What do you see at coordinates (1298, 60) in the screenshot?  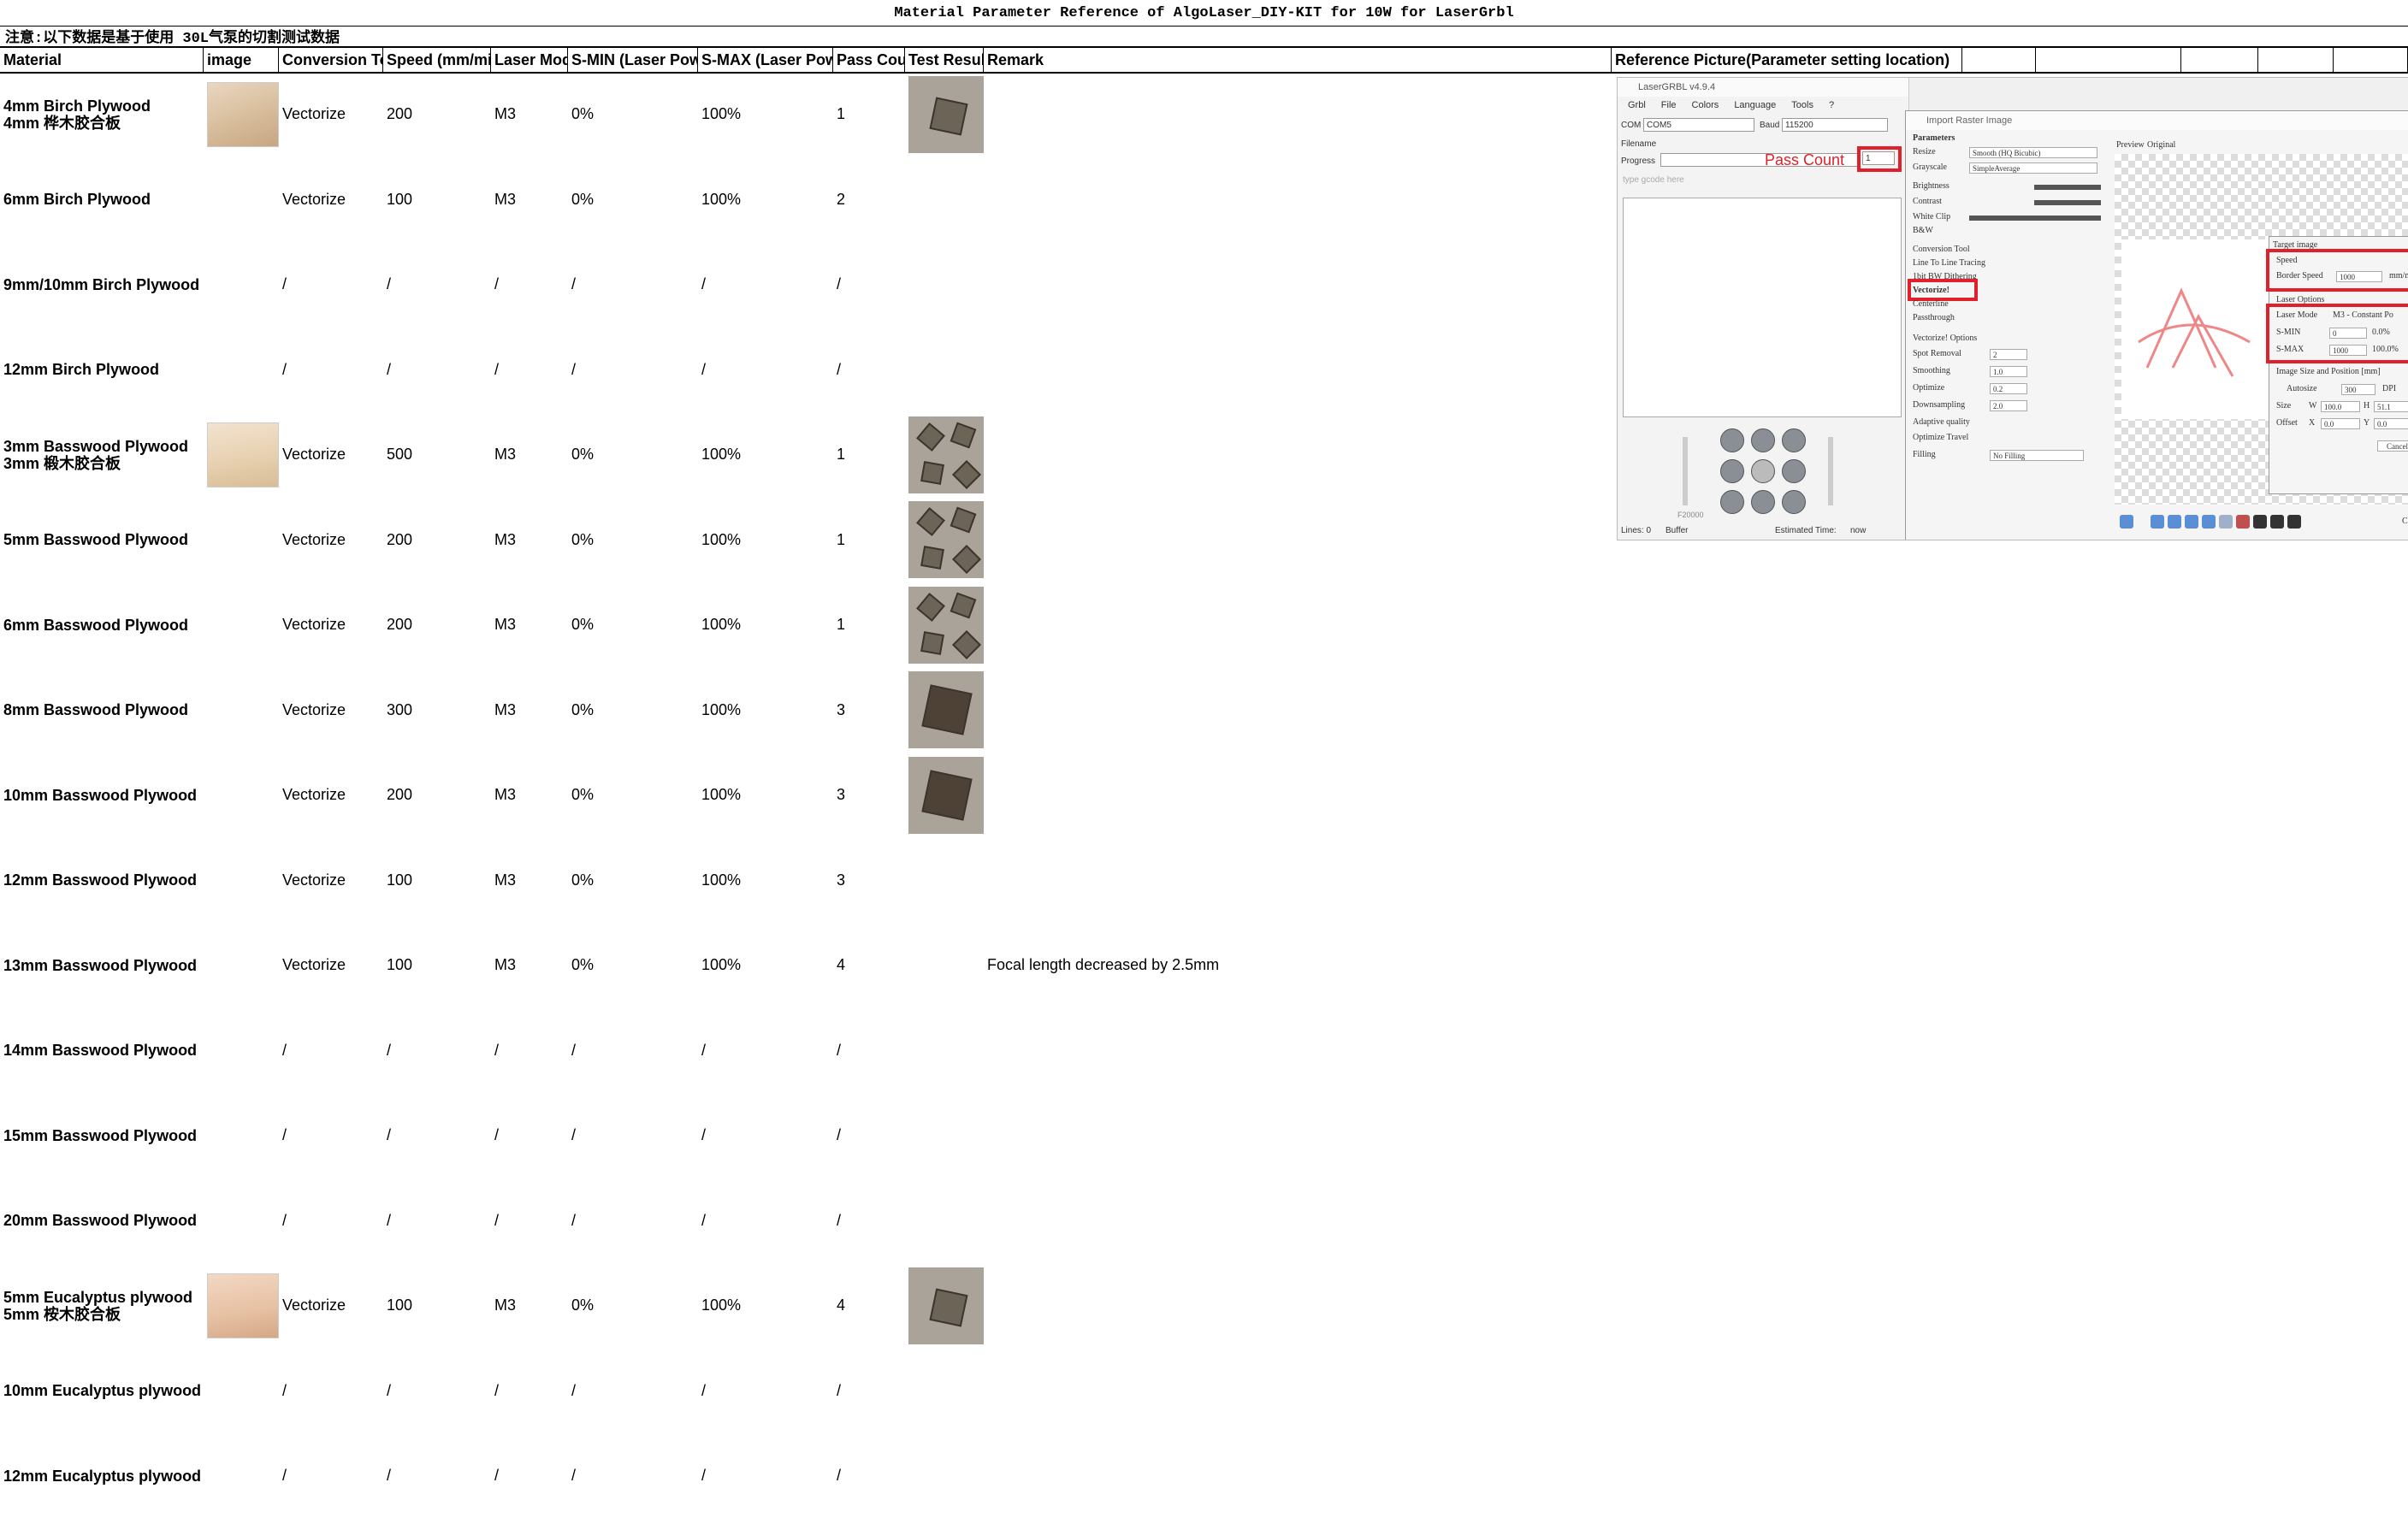 I see `header-remark: Remark` at bounding box center [1298, 60].